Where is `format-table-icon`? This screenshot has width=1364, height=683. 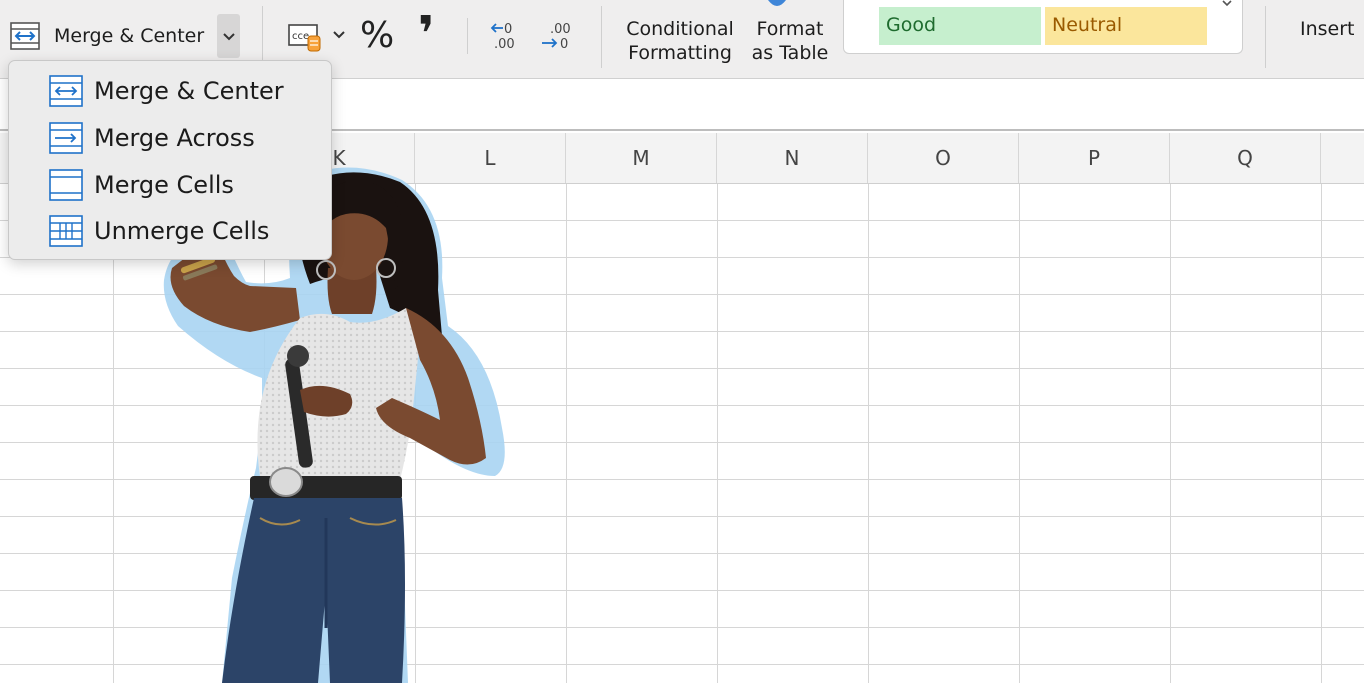
format-table-icon is located at coordinates (777, 3).